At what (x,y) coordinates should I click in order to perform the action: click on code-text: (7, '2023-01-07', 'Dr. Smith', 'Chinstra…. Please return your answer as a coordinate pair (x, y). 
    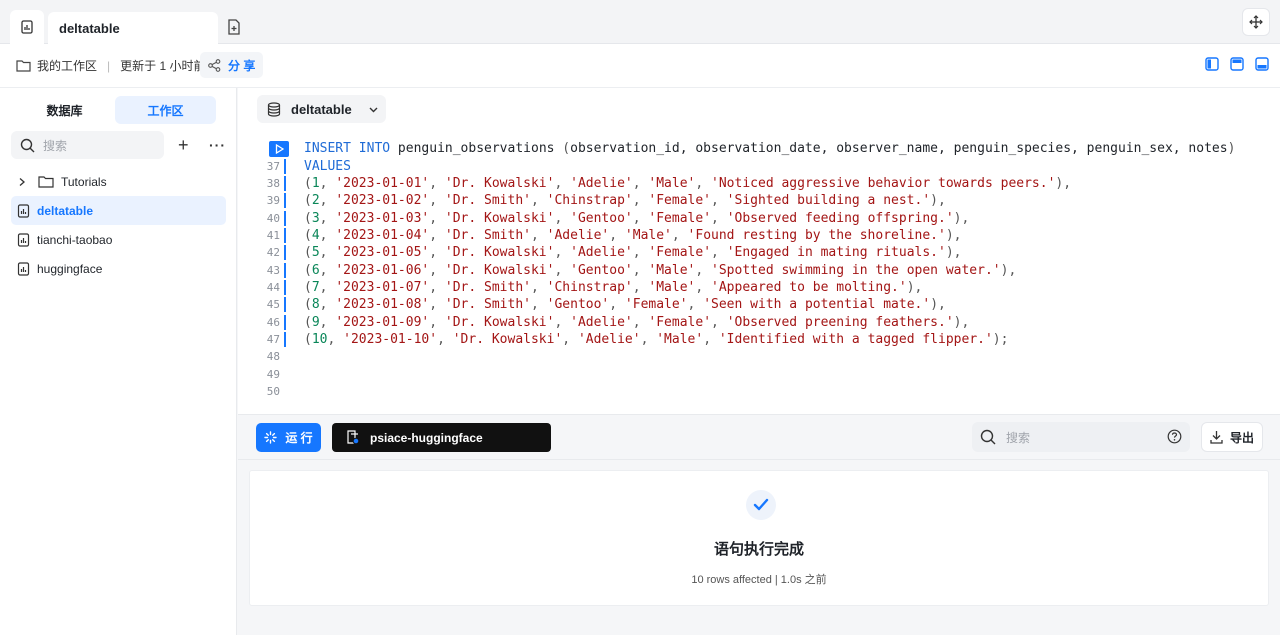
    Looking at the image, I should click on (603, 287).